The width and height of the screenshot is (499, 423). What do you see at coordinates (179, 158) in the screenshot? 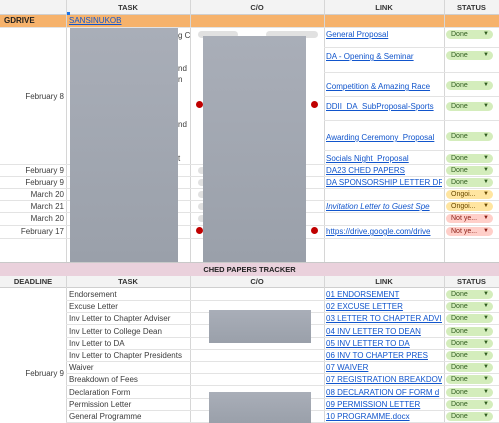
I see `task-cell-fragment: t` at bounding box center [179, 158].